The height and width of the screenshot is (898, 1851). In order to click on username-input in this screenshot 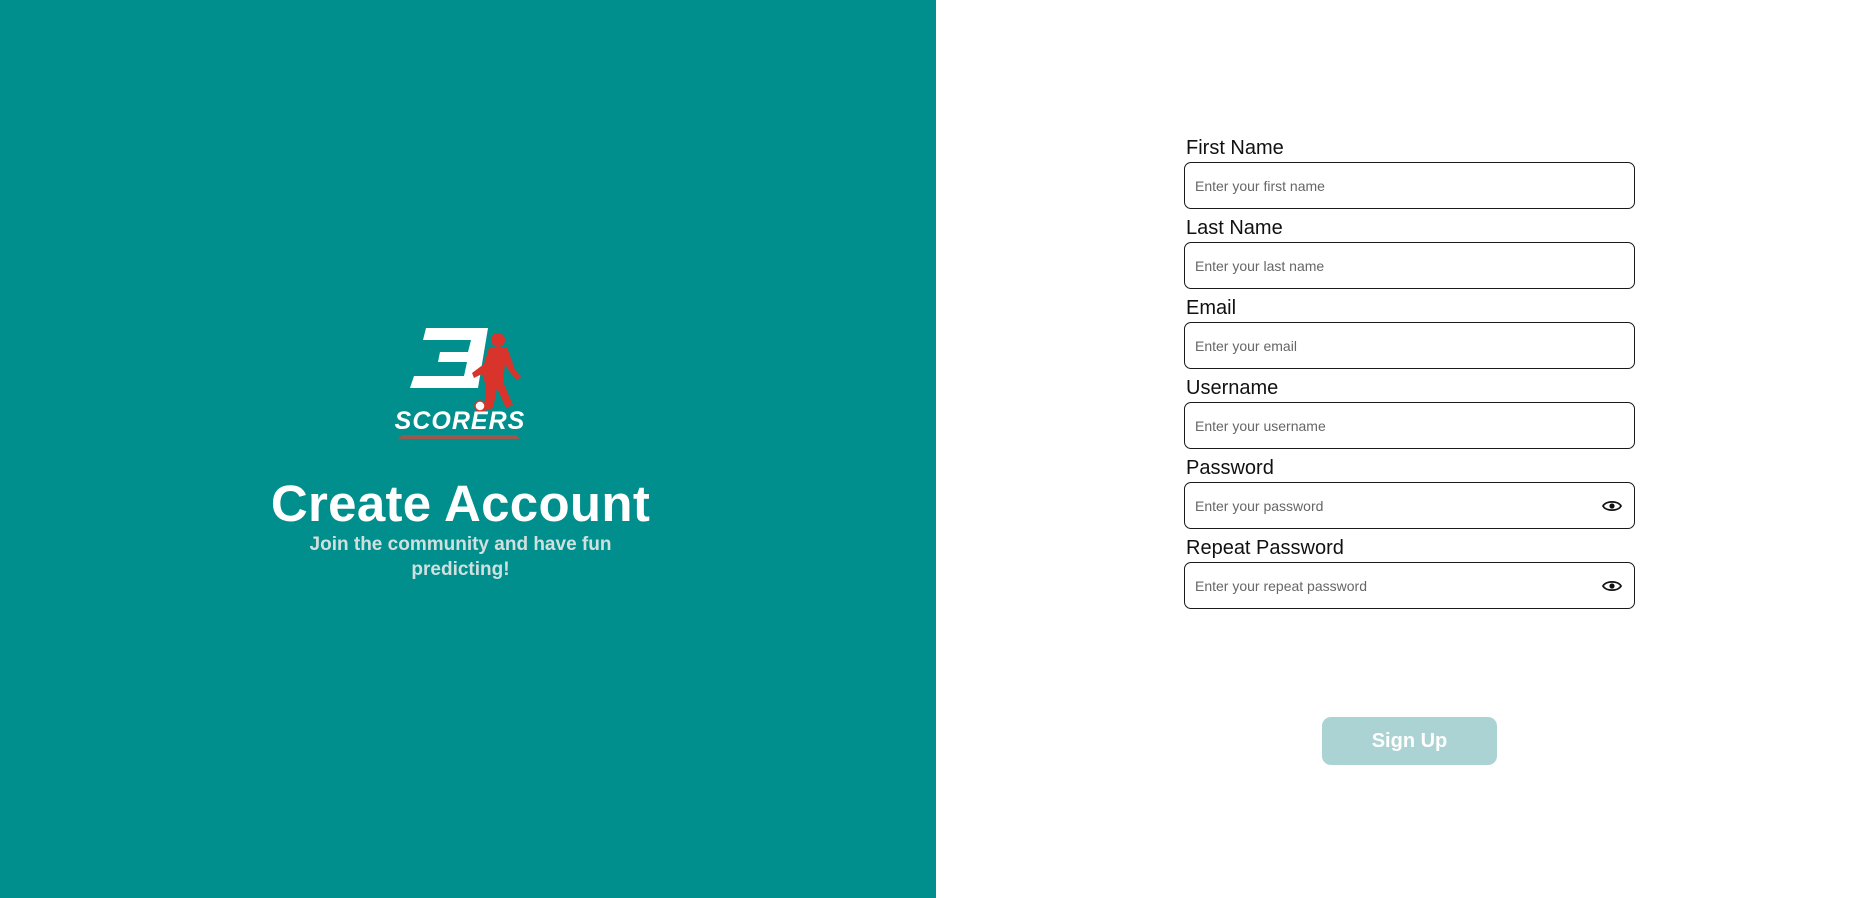, I will do `click(1409, 425)`.